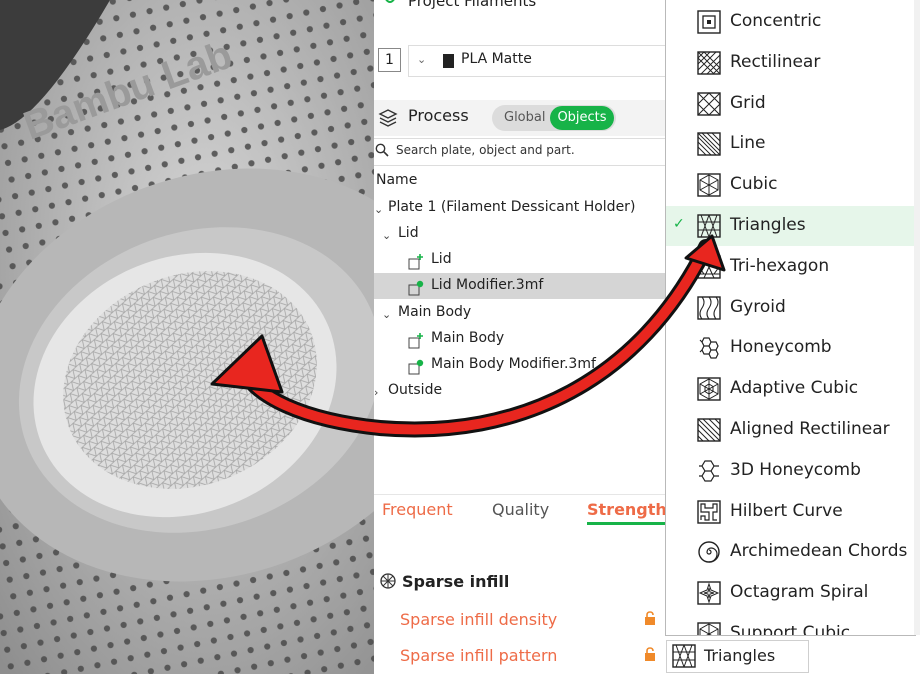  What do you see at coordinates (434, 312) in the screenshot?
I see `tree-item-main-group: Main Body` at bounding box center [434, 312].